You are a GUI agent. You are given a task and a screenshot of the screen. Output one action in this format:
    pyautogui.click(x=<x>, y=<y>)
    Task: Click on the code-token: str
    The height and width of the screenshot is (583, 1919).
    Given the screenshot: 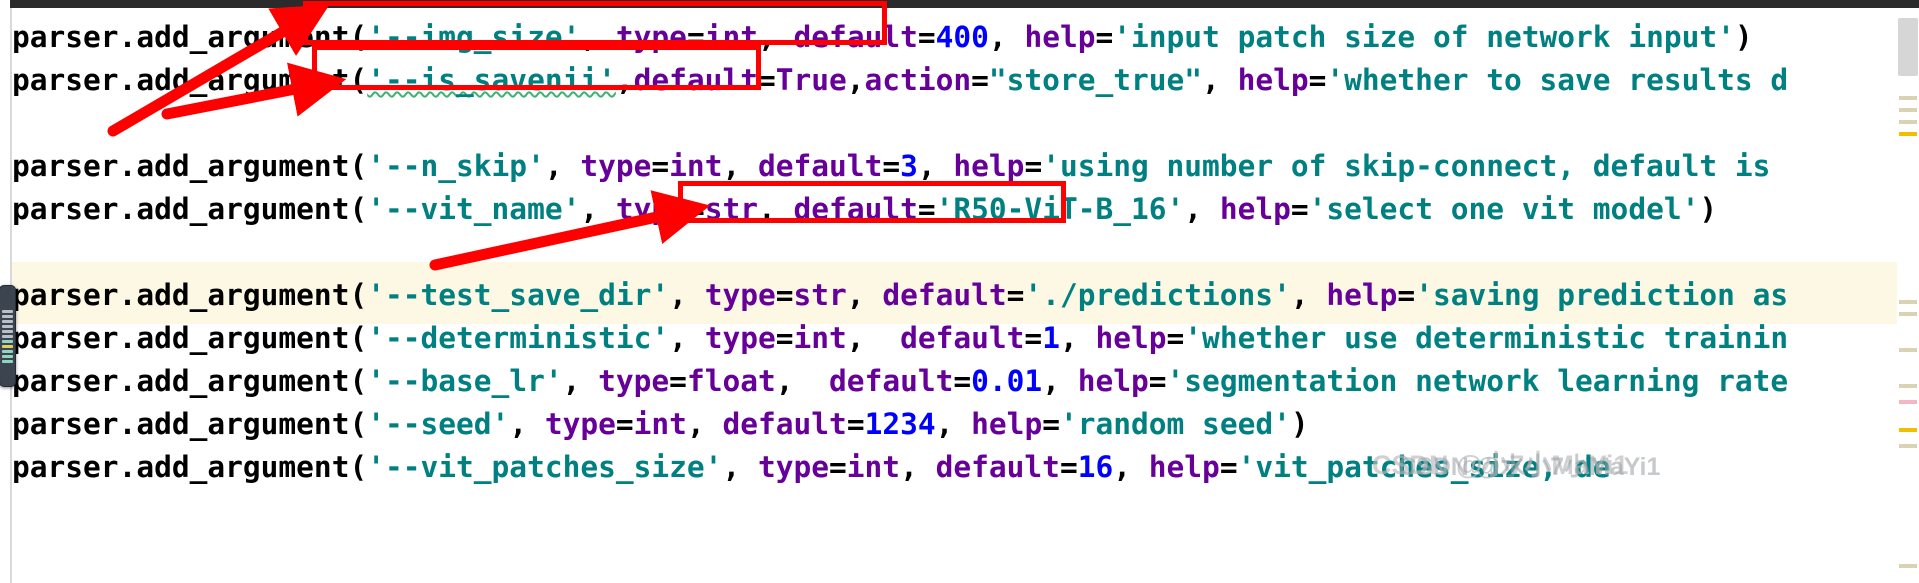 What is the action you would take?
    pyautogui.click(x=820, y=295)
    